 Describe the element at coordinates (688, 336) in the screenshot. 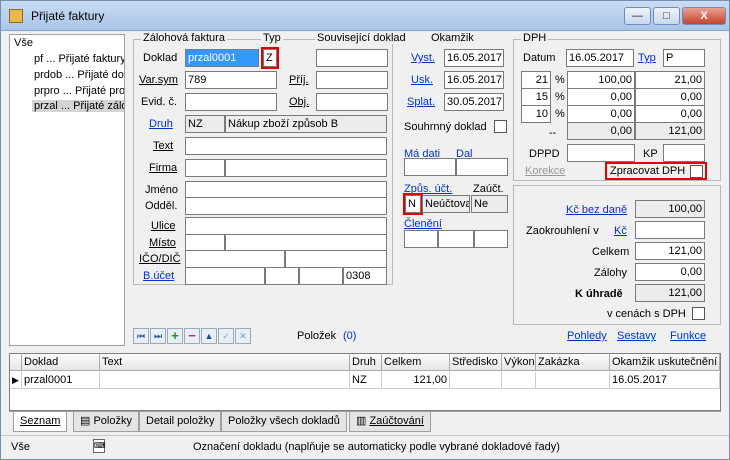

I see `funkce-link: Funkce` at that location.